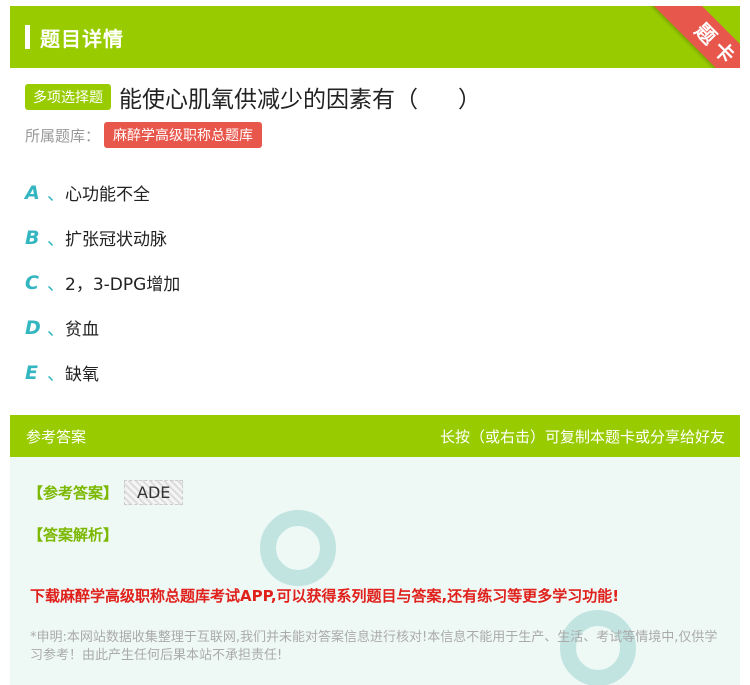  What do you see at coordinates (82, 38) in the screenshot?
I see `page-title: 题目详情` at bounding box center [82, 38].